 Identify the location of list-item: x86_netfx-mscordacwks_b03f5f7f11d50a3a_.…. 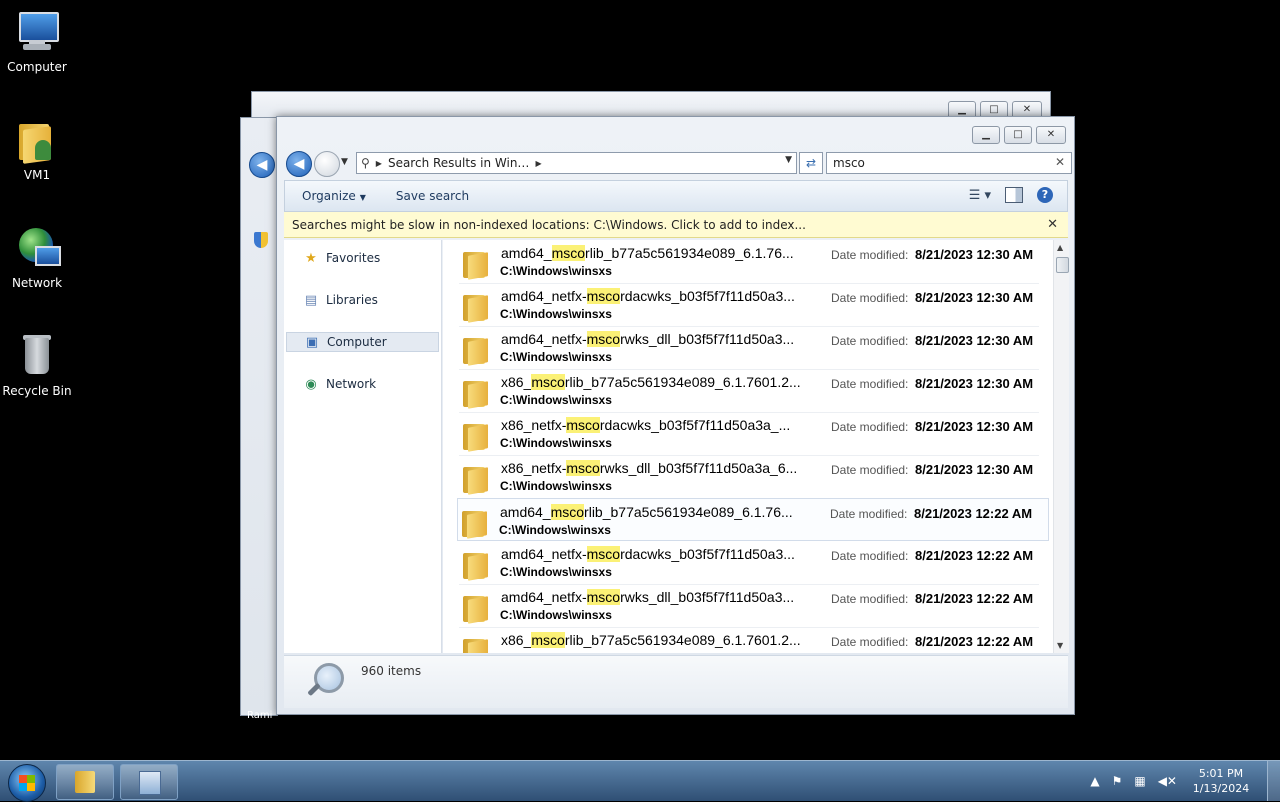
(749, 434).